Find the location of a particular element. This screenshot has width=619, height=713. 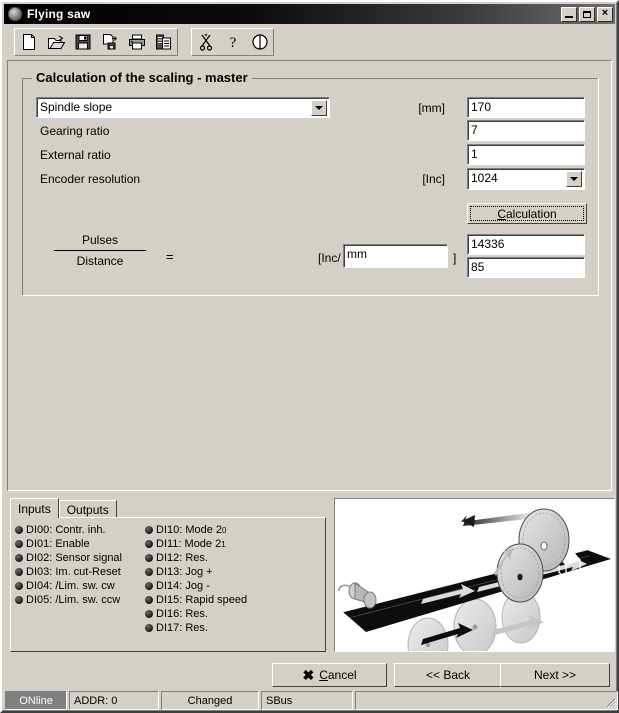

help-question-icon: ? is located at coordinates (233, 42).